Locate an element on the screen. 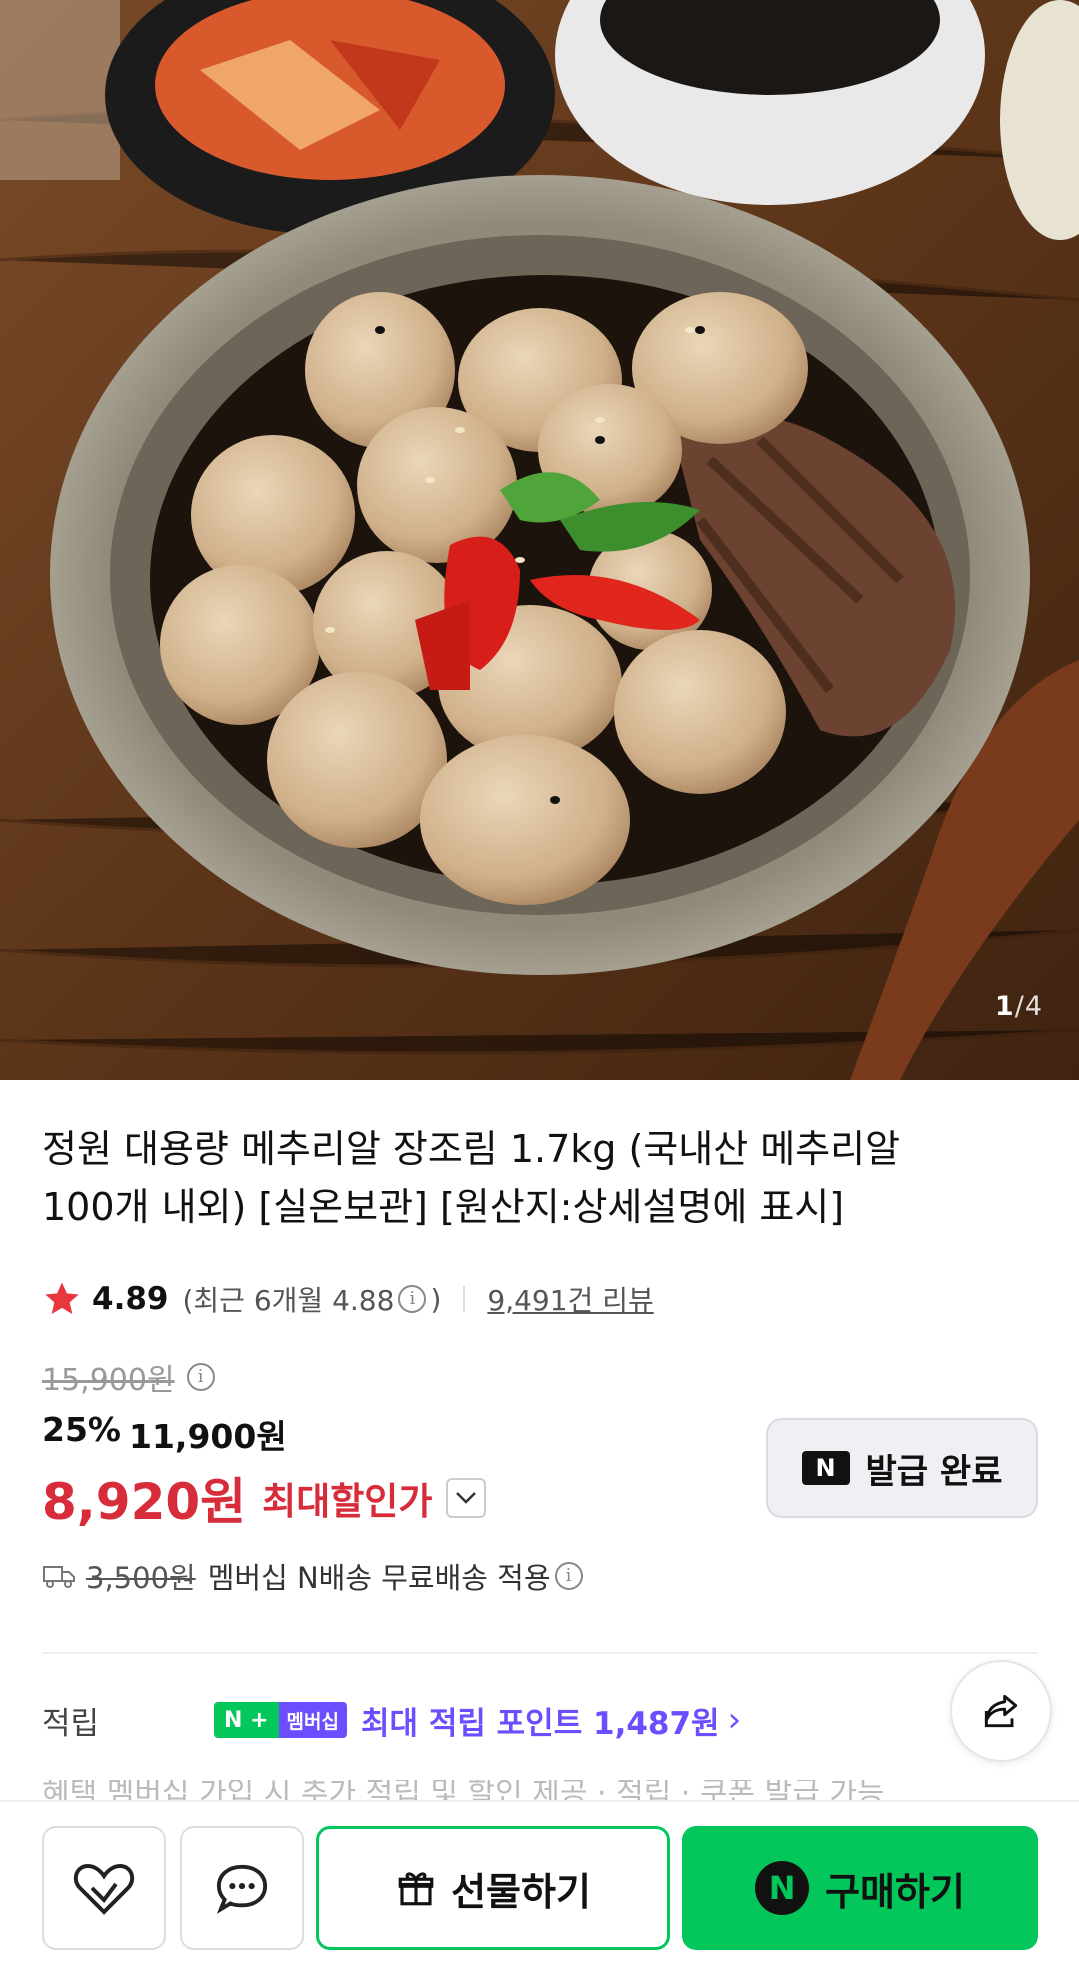 This screenshot has height=1977, width=1079. buy-button: N 구매하기 is located at coordinates (860, 1888).